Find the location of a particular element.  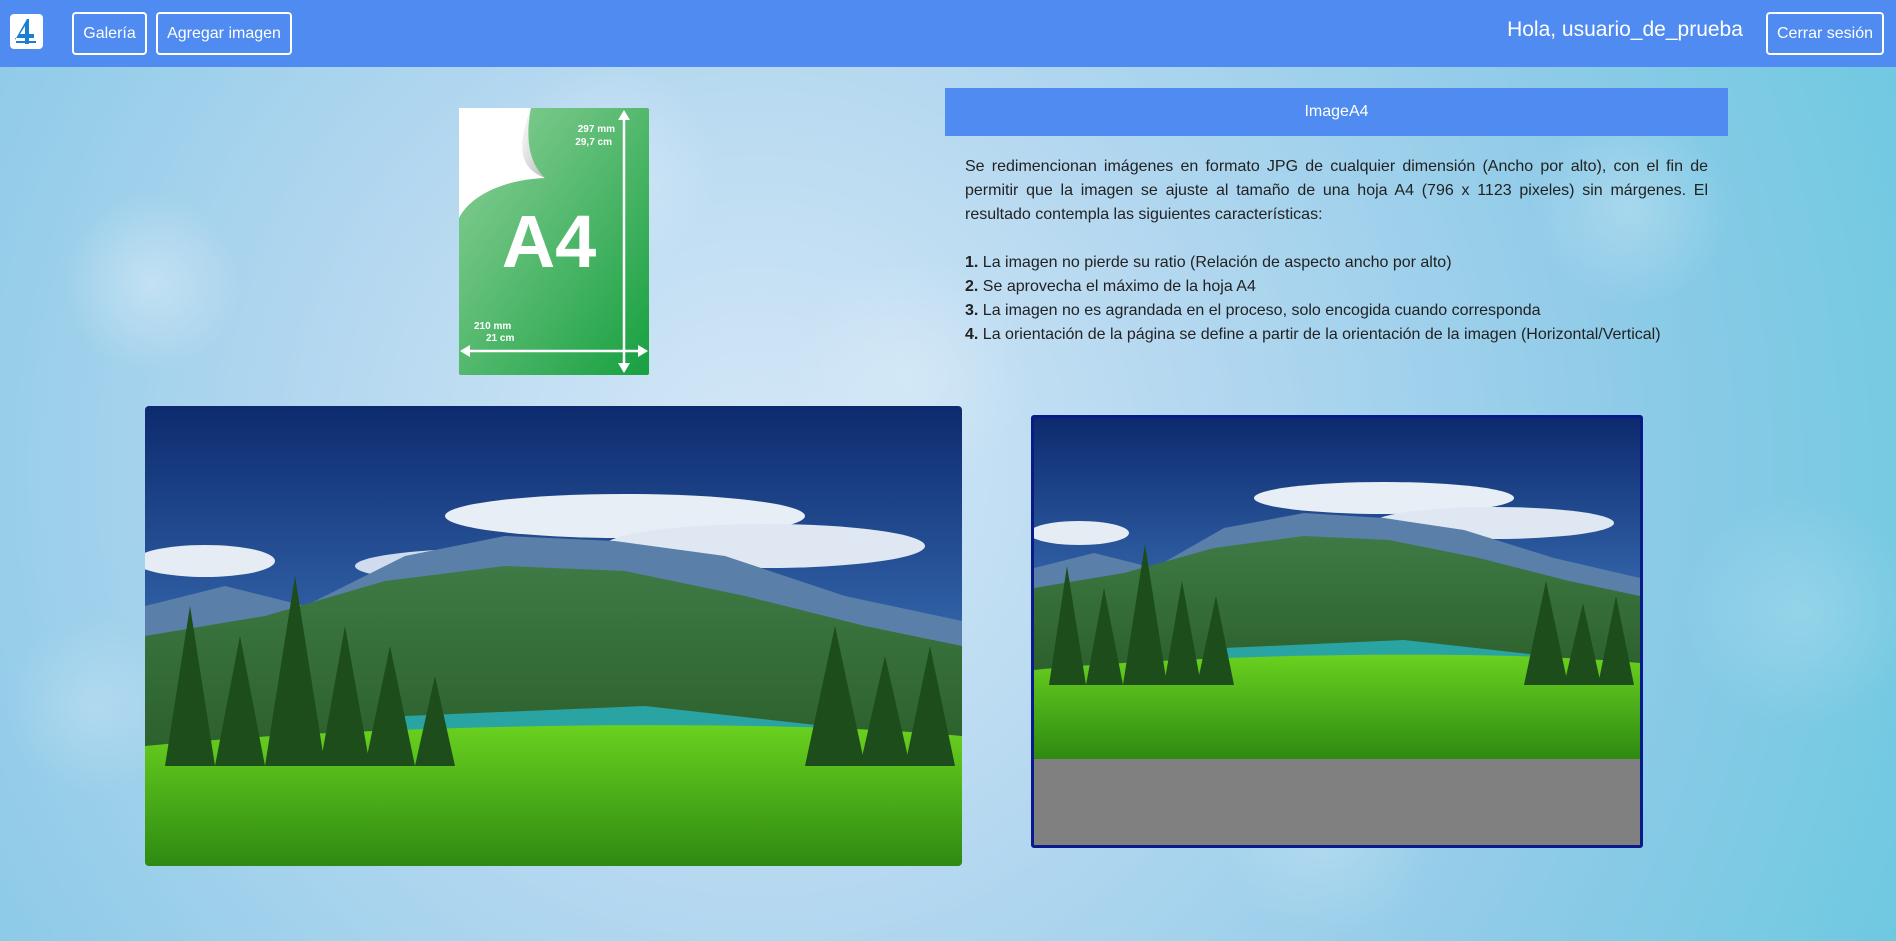

gallery-button: Galería is located at coordinates (109, 33).